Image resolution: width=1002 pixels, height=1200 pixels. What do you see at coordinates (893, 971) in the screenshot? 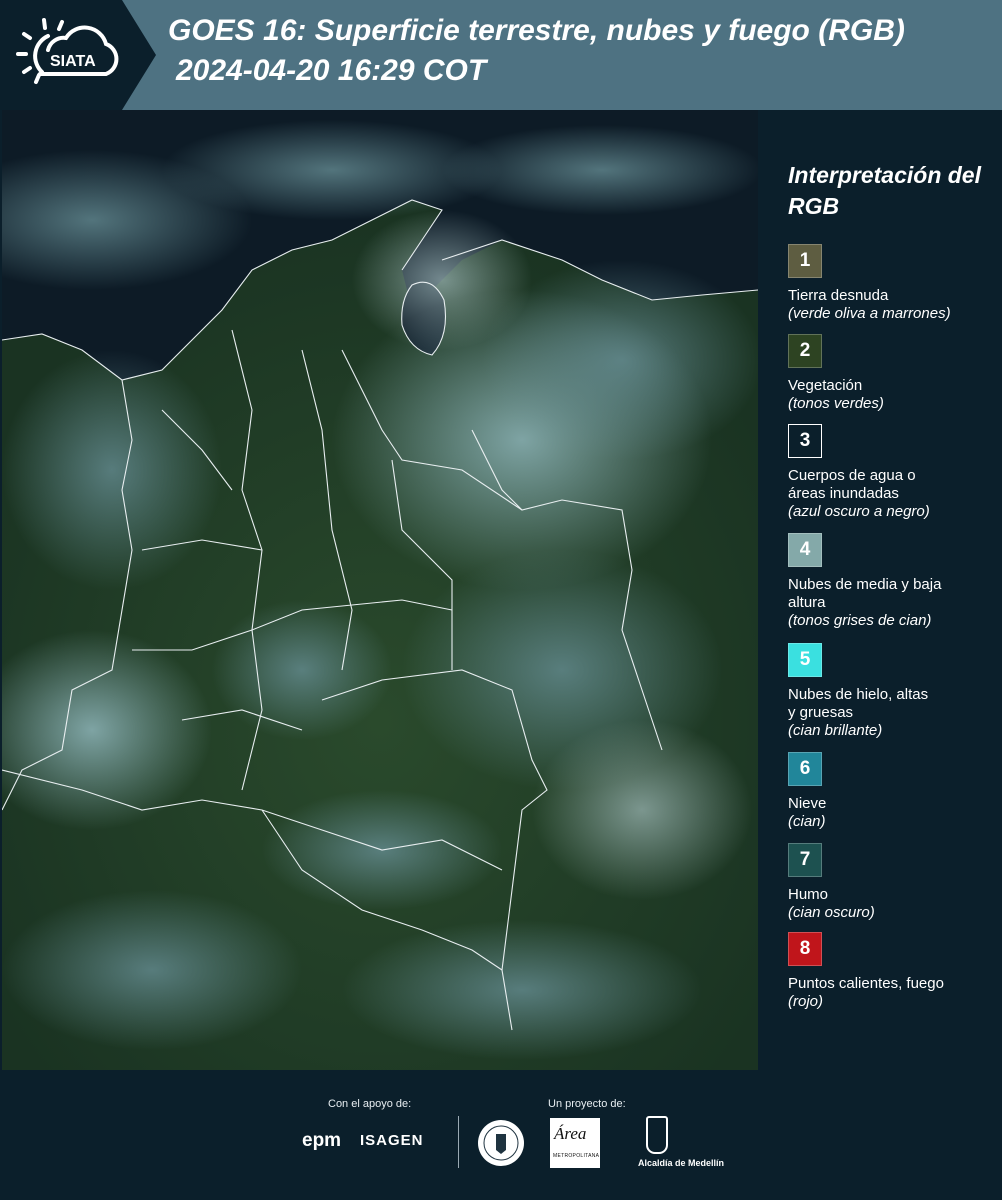
I see `legend-item-fire: 8 Puntos calientes, fuego (rojo)` at bounding box center [893, 971].